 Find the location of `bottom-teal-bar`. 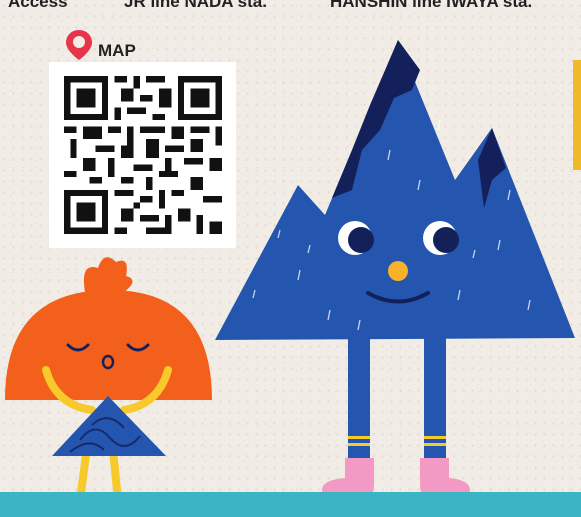

bottom-teal-bar is located at coordinates (290, 504).